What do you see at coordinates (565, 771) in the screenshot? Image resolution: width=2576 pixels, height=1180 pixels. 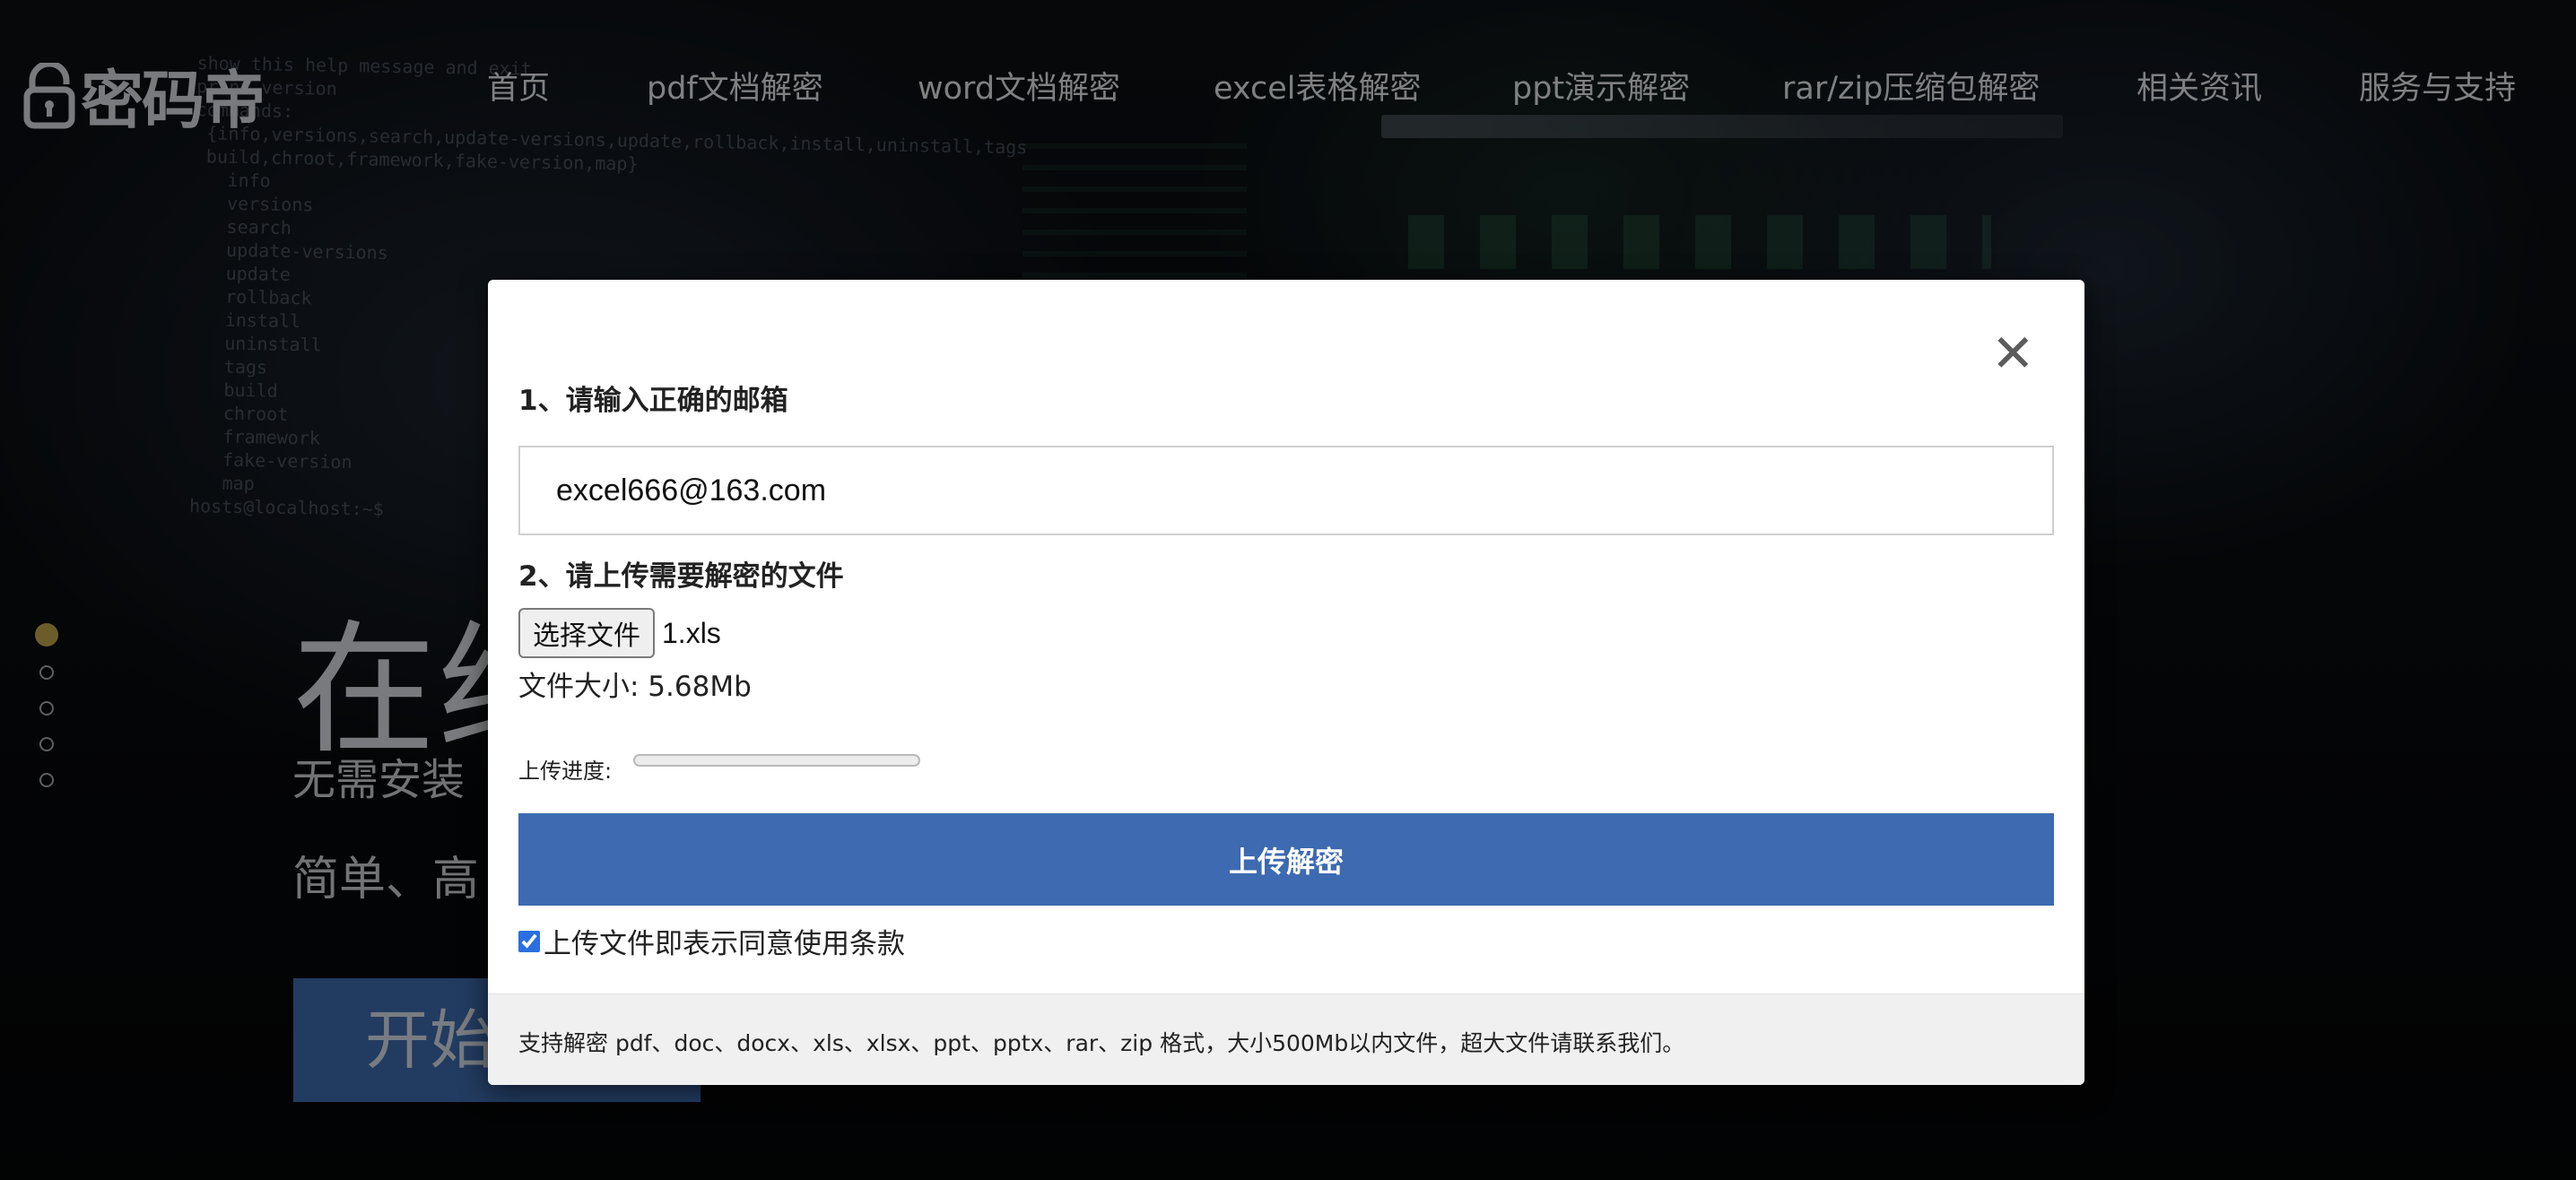 I see `upload-progress-label: 上传进度:` at bounding box center [565, 771].